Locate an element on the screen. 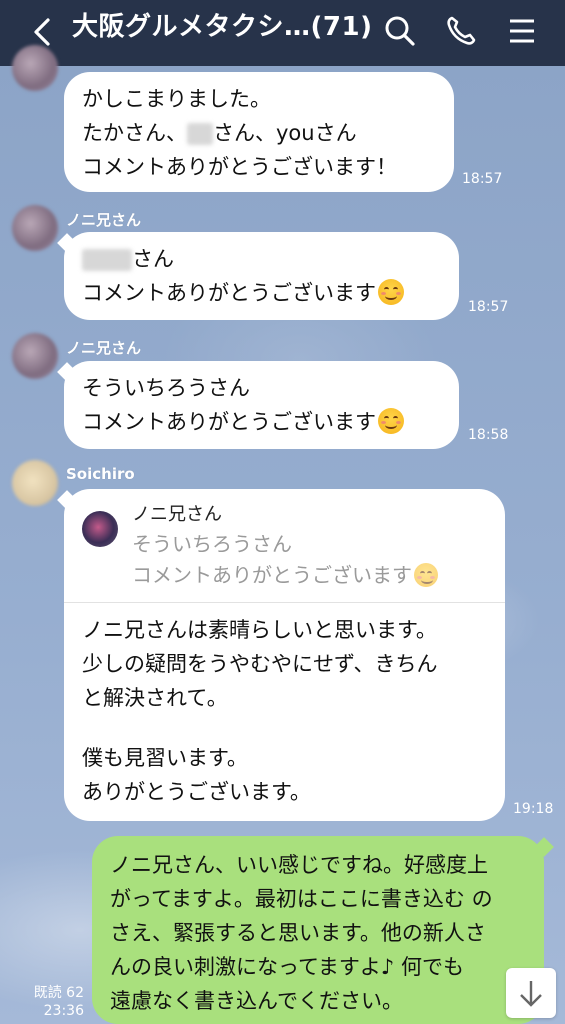 The height and width of the screenshot is (1024, 565). message-text-part: さん、youさん is located at coordinates (285, 133).